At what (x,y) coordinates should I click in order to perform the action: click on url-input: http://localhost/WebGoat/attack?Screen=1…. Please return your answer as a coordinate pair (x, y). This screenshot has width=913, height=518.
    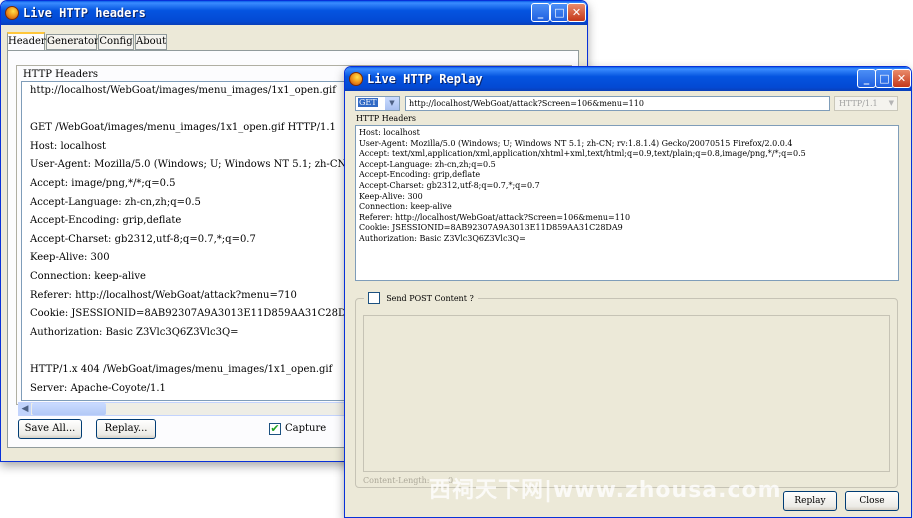
    Looking at the image, I should click on (617, 103).